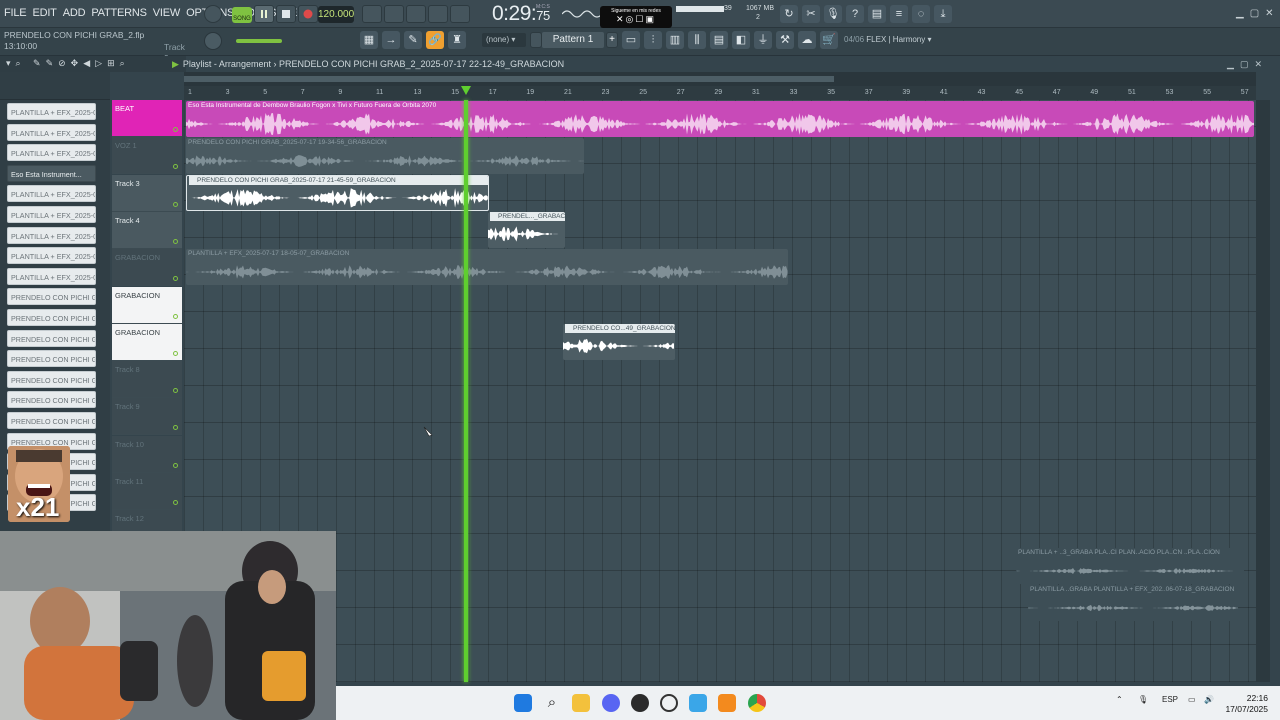 The height and width of the screenshot is (720, 1280). What do you see at coordinates (785, 40) in the screenshot?
I see `tool-icon: ⚒` at bounding box center [785, 40].